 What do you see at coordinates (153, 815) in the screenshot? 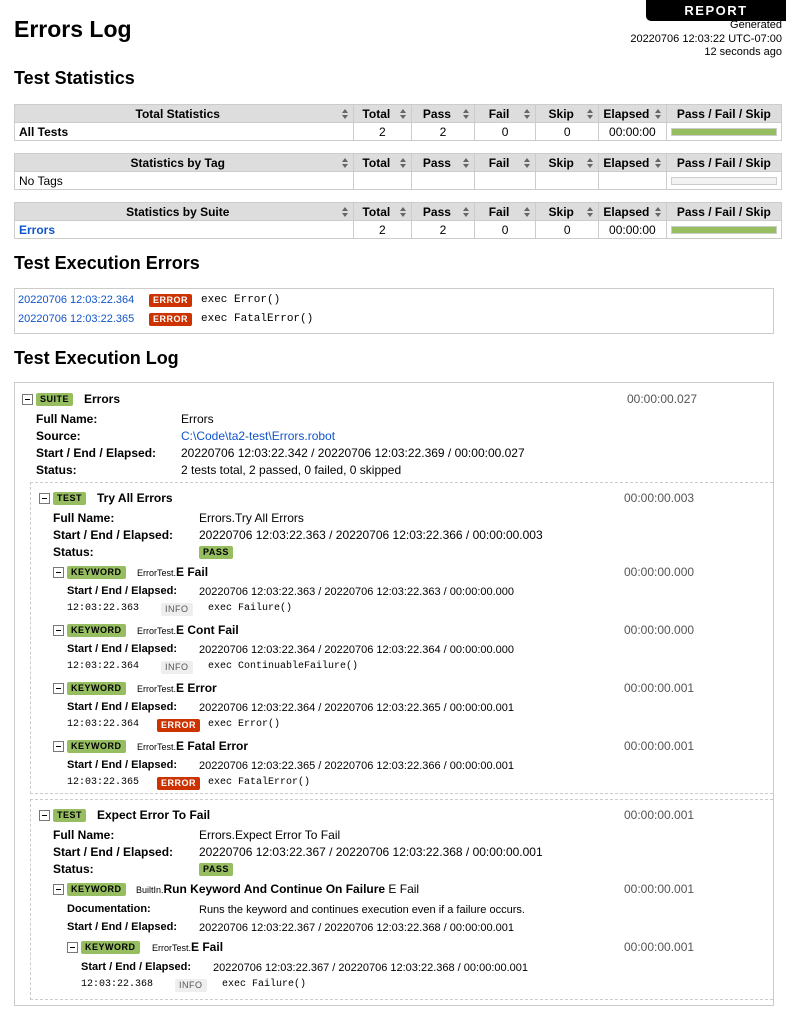
I see `test-name: Expect Error To Fail` at bounding box center [153, 815].